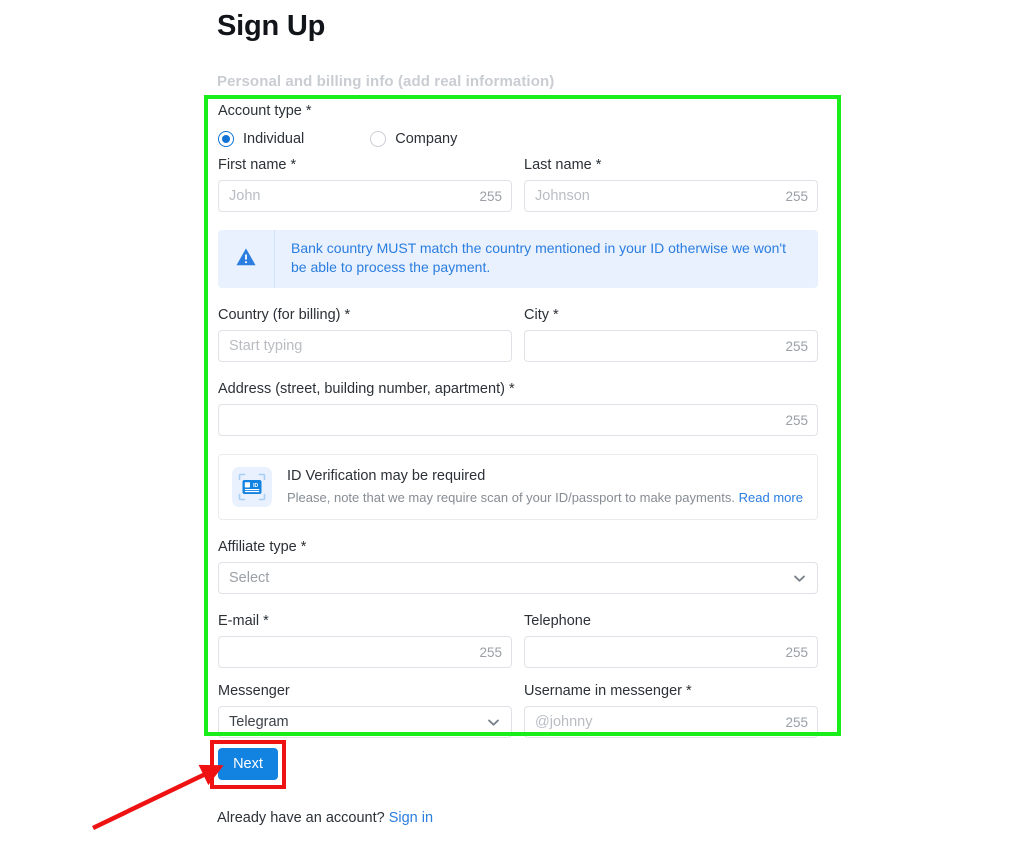  I want to click on city-label: City *, so click(541, 315).